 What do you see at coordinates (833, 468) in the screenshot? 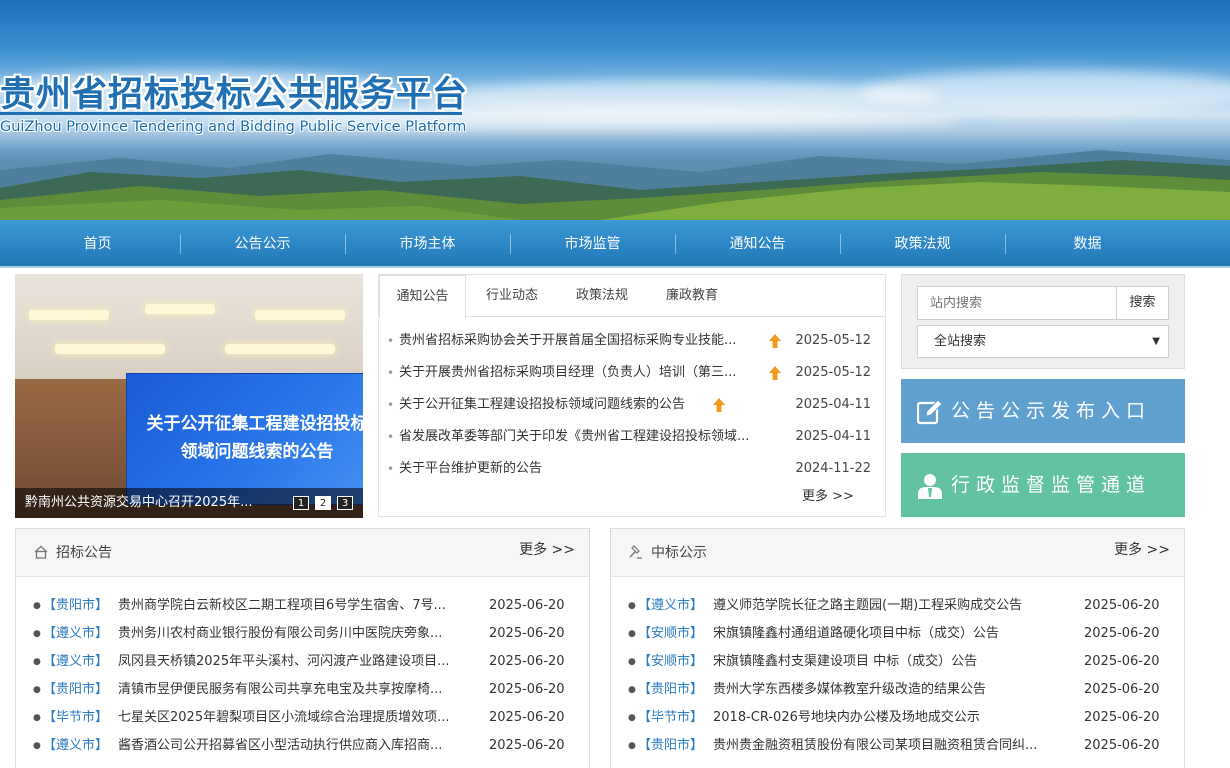
I see `notice-date: 2024-11-22` at bounding box center [833, 468].